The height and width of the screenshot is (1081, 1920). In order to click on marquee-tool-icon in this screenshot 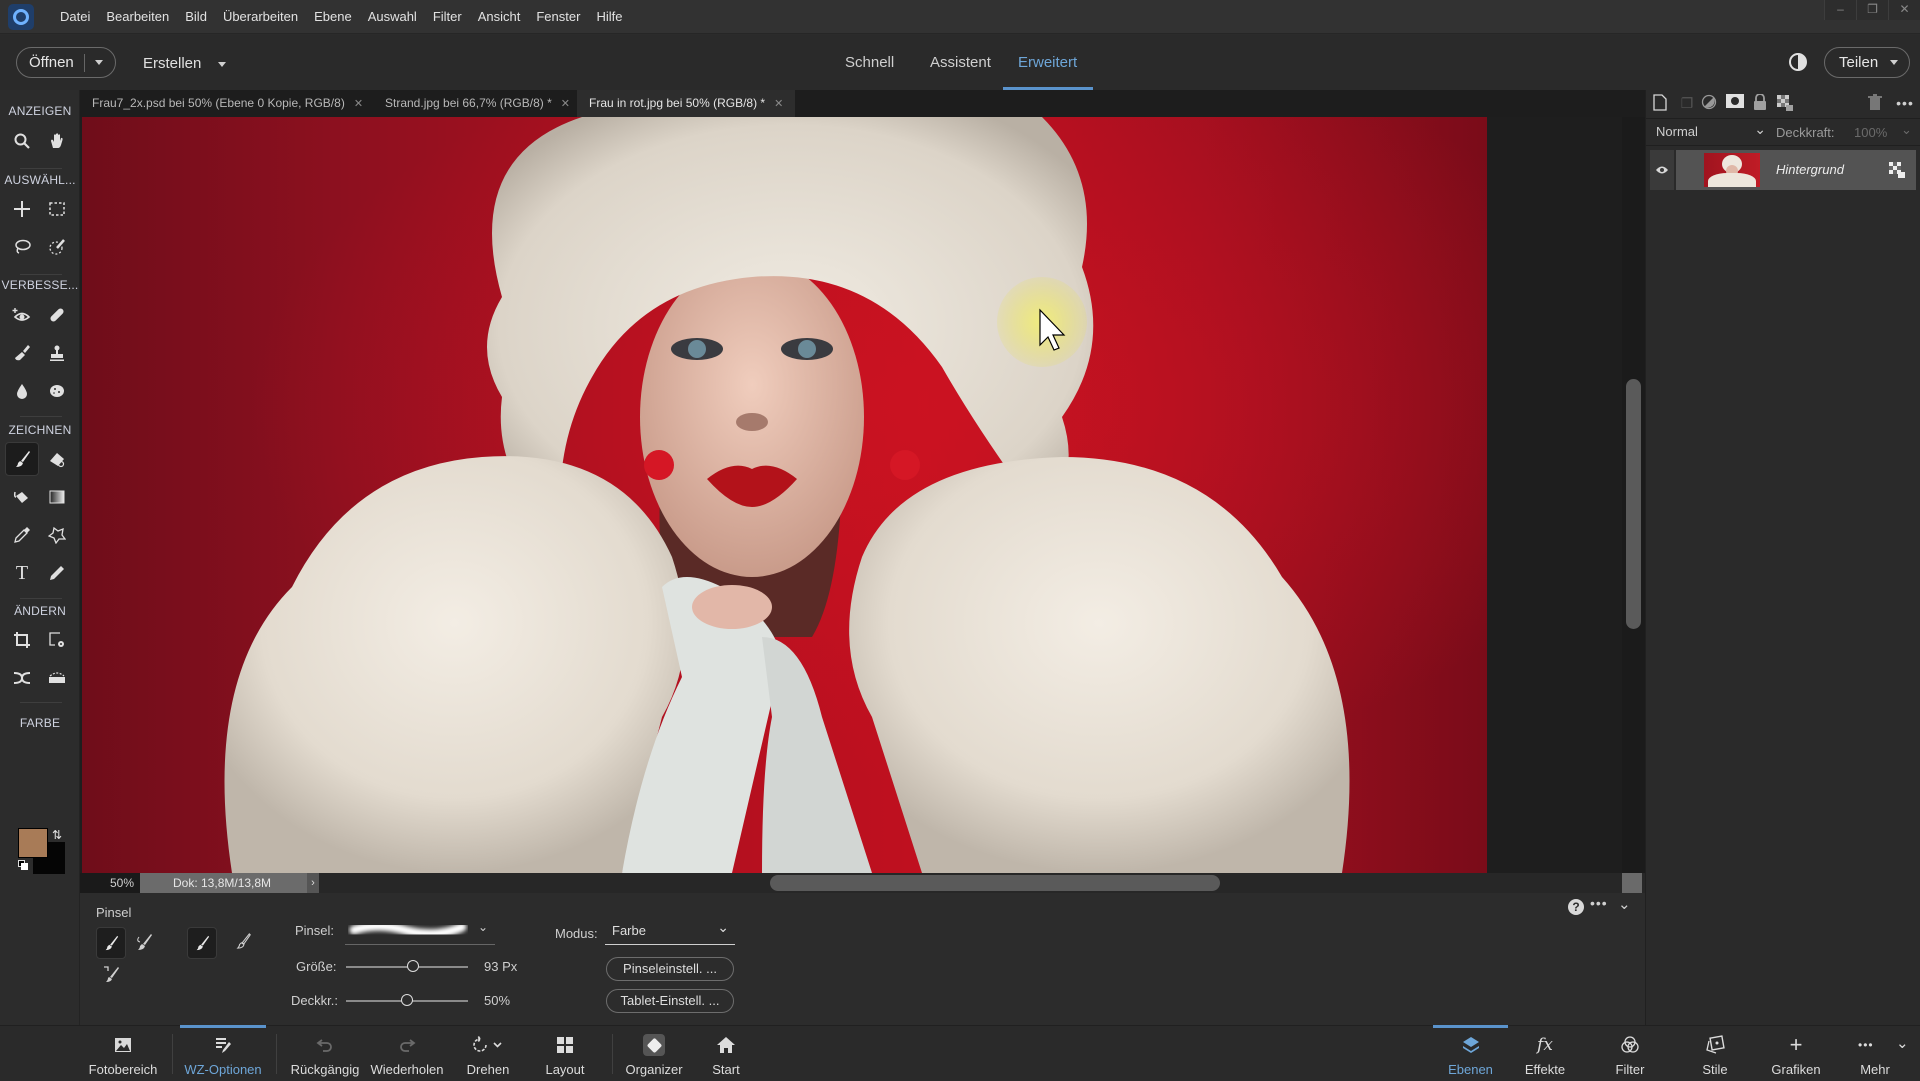, I will do `click(57, 209)`.